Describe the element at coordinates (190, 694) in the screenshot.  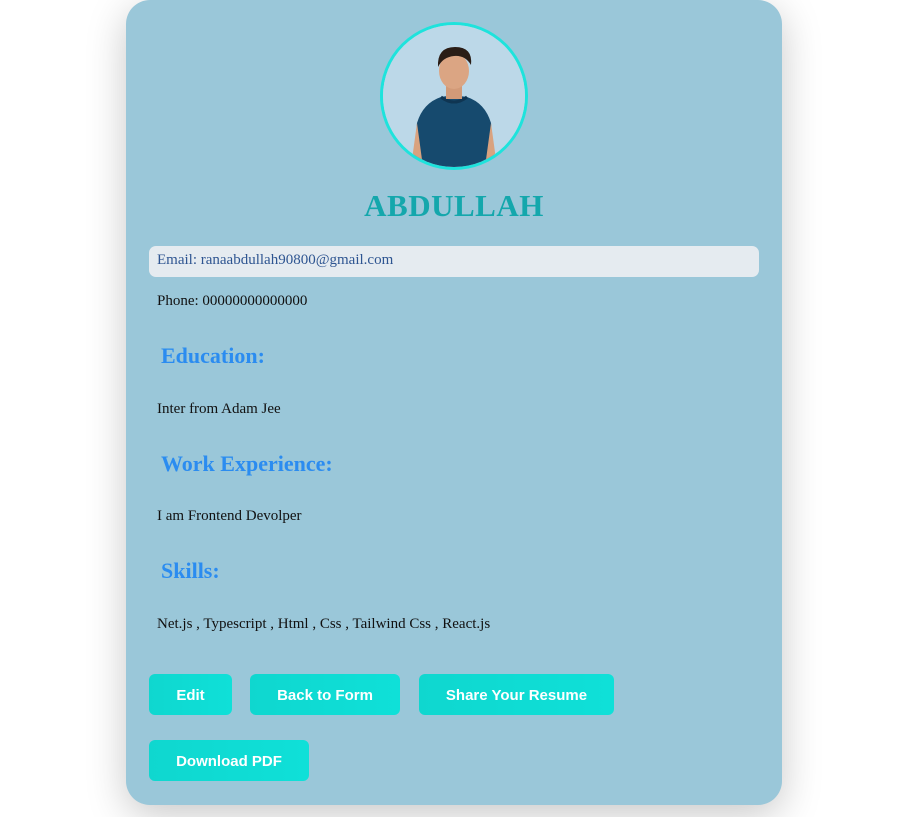
I see `edit-button: Edit` at that location.